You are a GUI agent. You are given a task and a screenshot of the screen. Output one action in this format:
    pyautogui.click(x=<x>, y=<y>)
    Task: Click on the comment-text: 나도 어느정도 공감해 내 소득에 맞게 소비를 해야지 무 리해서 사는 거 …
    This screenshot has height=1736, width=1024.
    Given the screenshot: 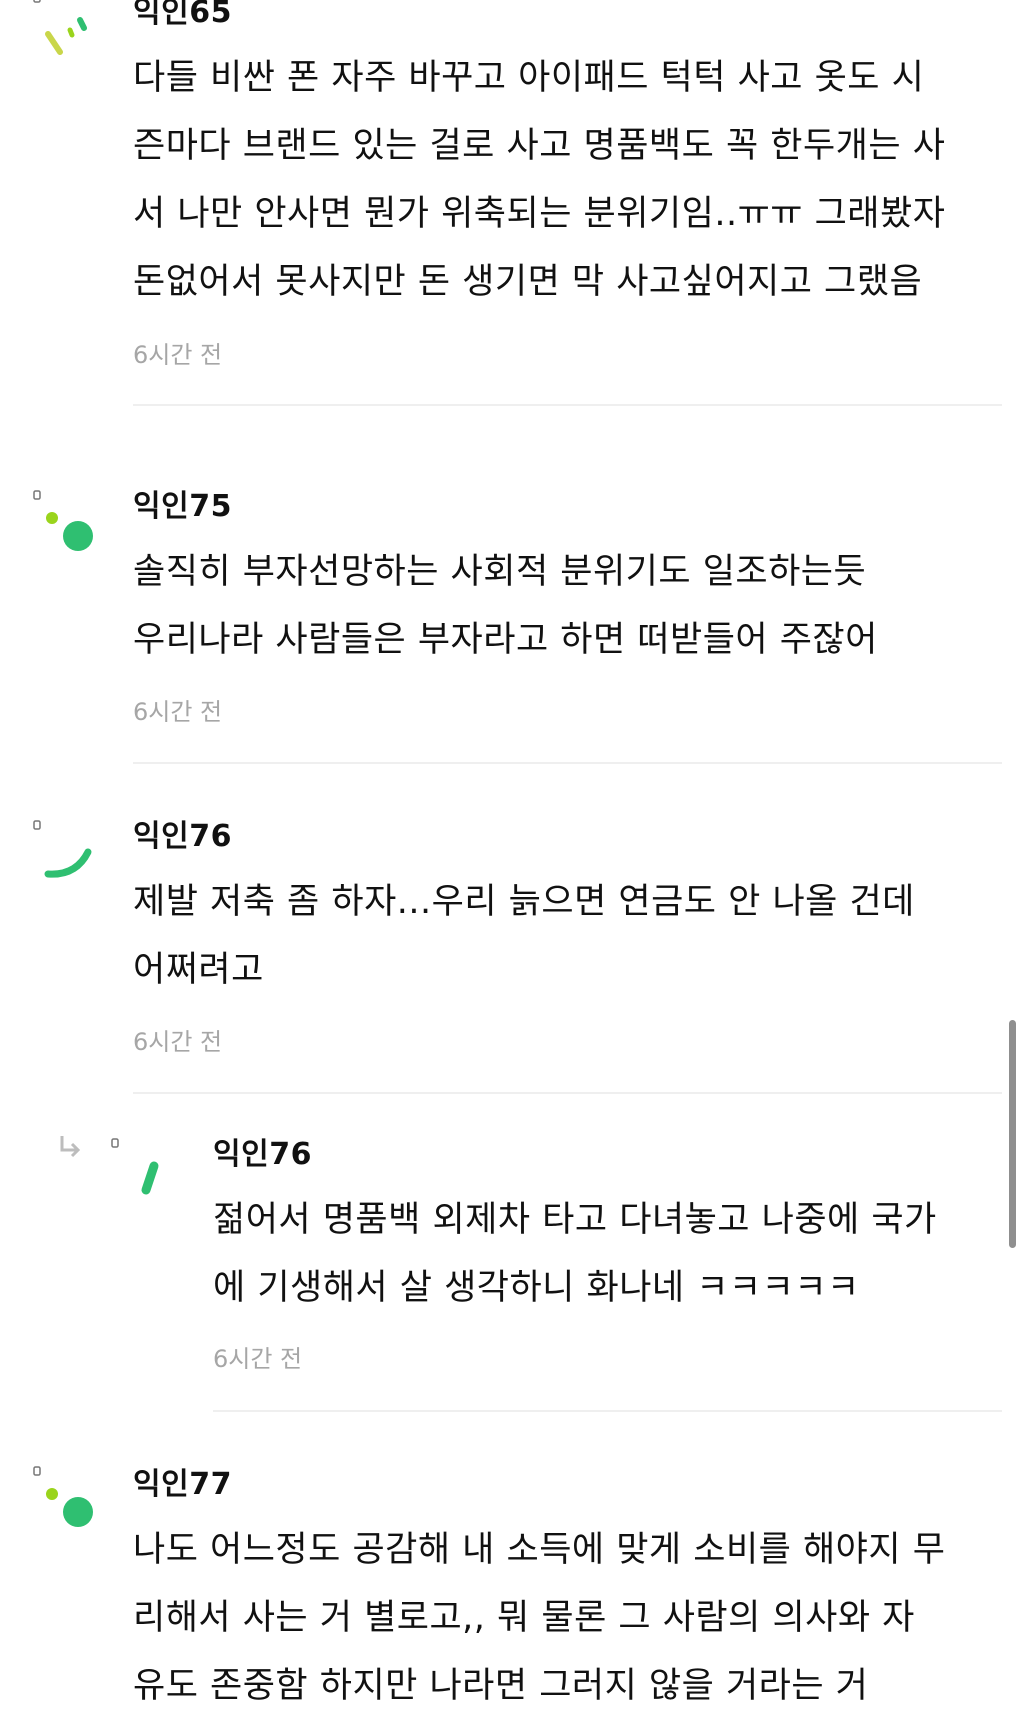 What is the action you would take?
    pyautogui.click(x=568, y=1618)
    